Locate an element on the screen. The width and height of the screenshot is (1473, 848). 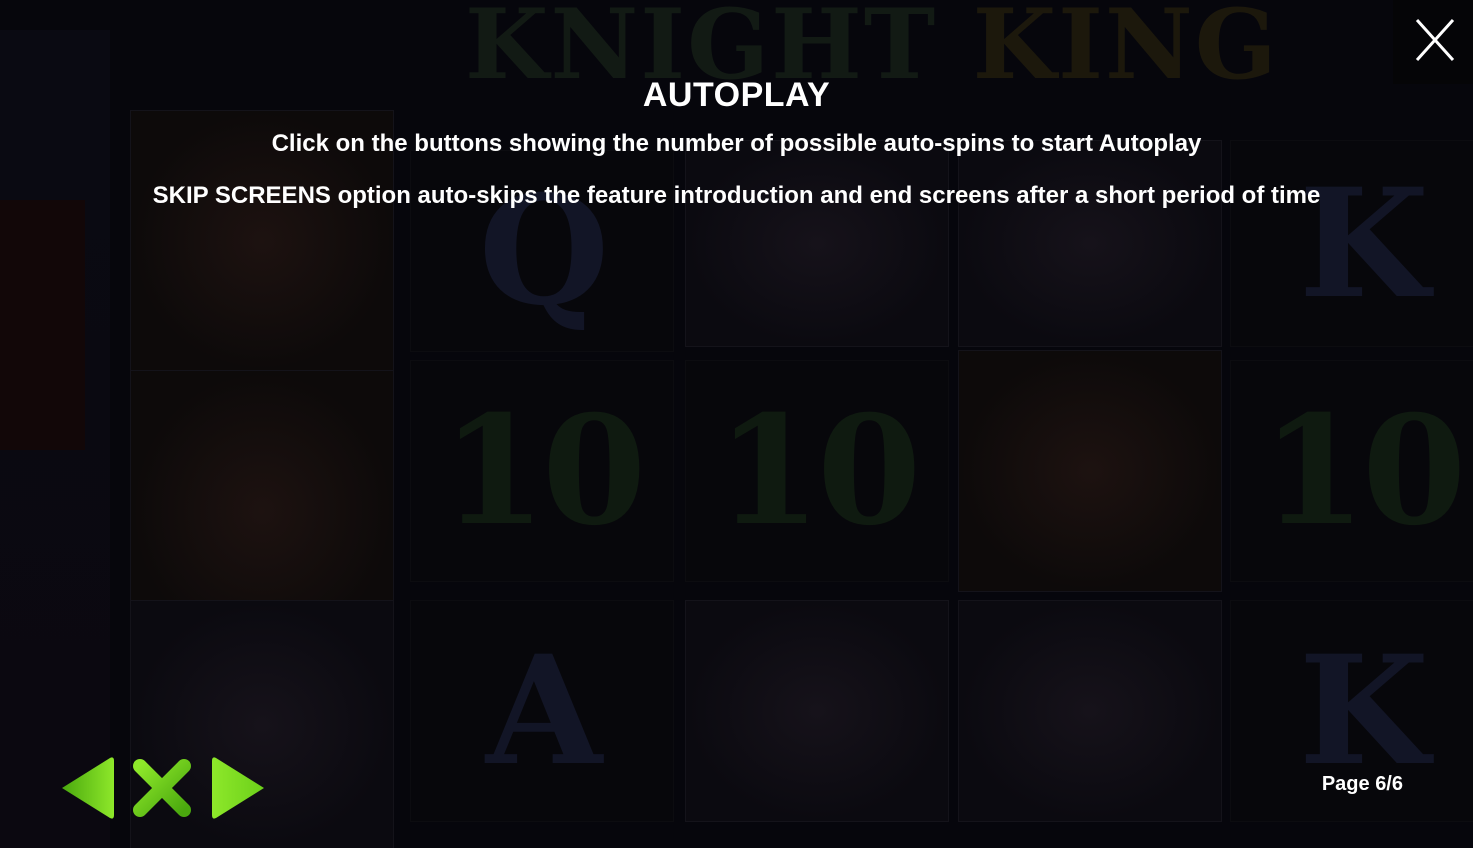
reel-symbol-prince is located at coordinates (817, 243).